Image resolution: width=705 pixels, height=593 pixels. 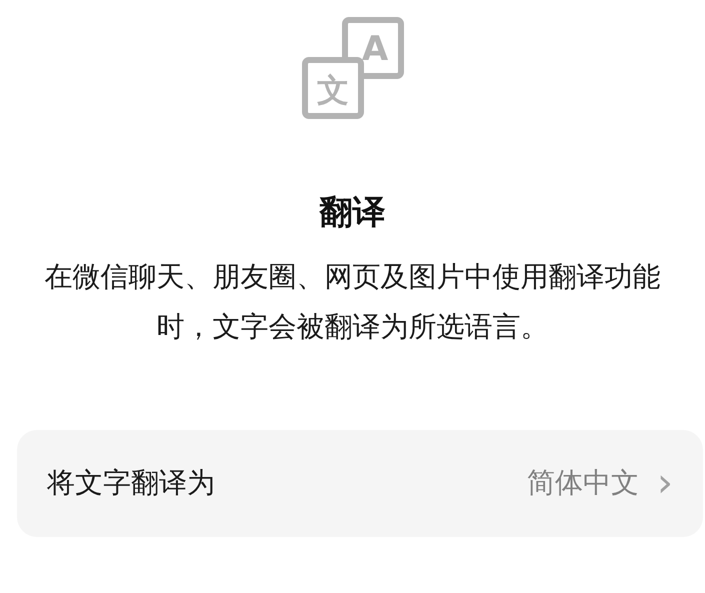 What do you see at coordinates (353, 212) in the screenshot?
I see `page-title: 翻译` at bounding box center [353, 212].